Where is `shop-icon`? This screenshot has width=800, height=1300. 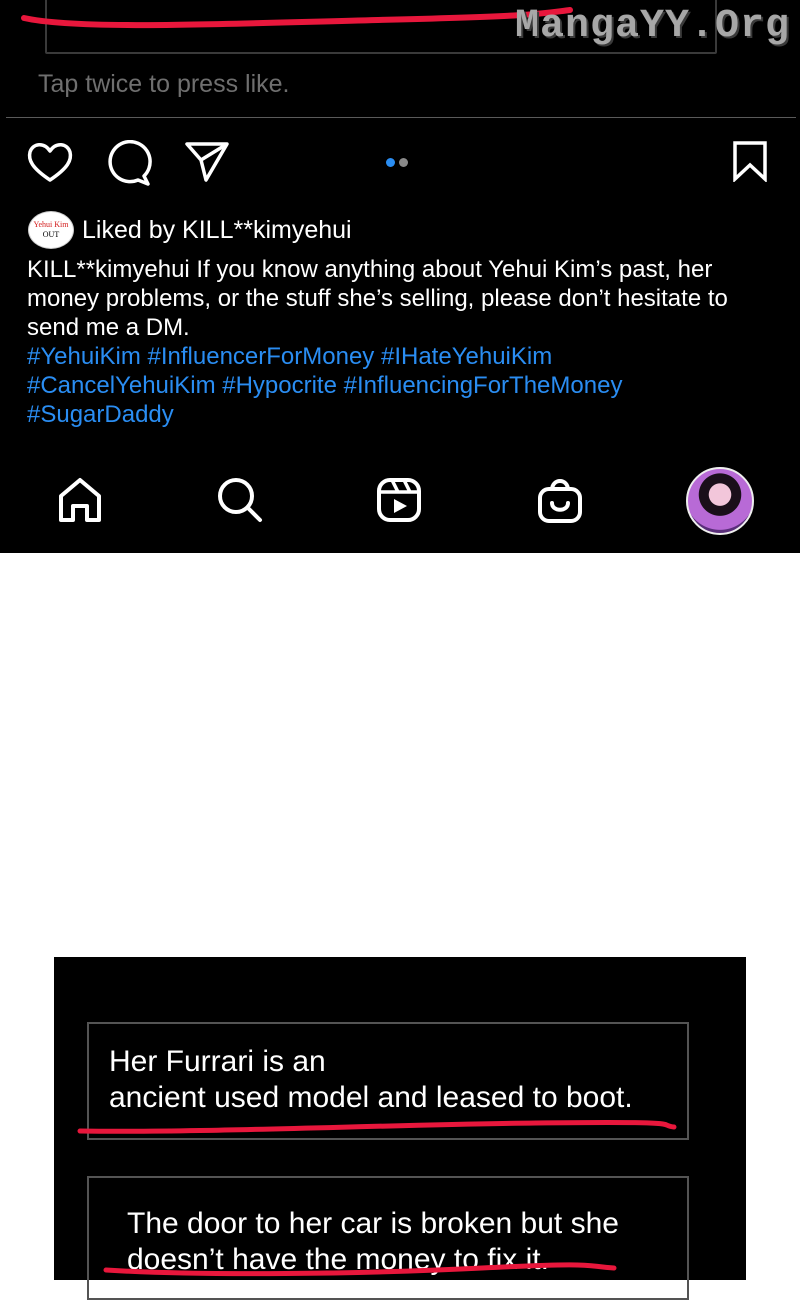 shop-icon is located at coordinates (560, 500).